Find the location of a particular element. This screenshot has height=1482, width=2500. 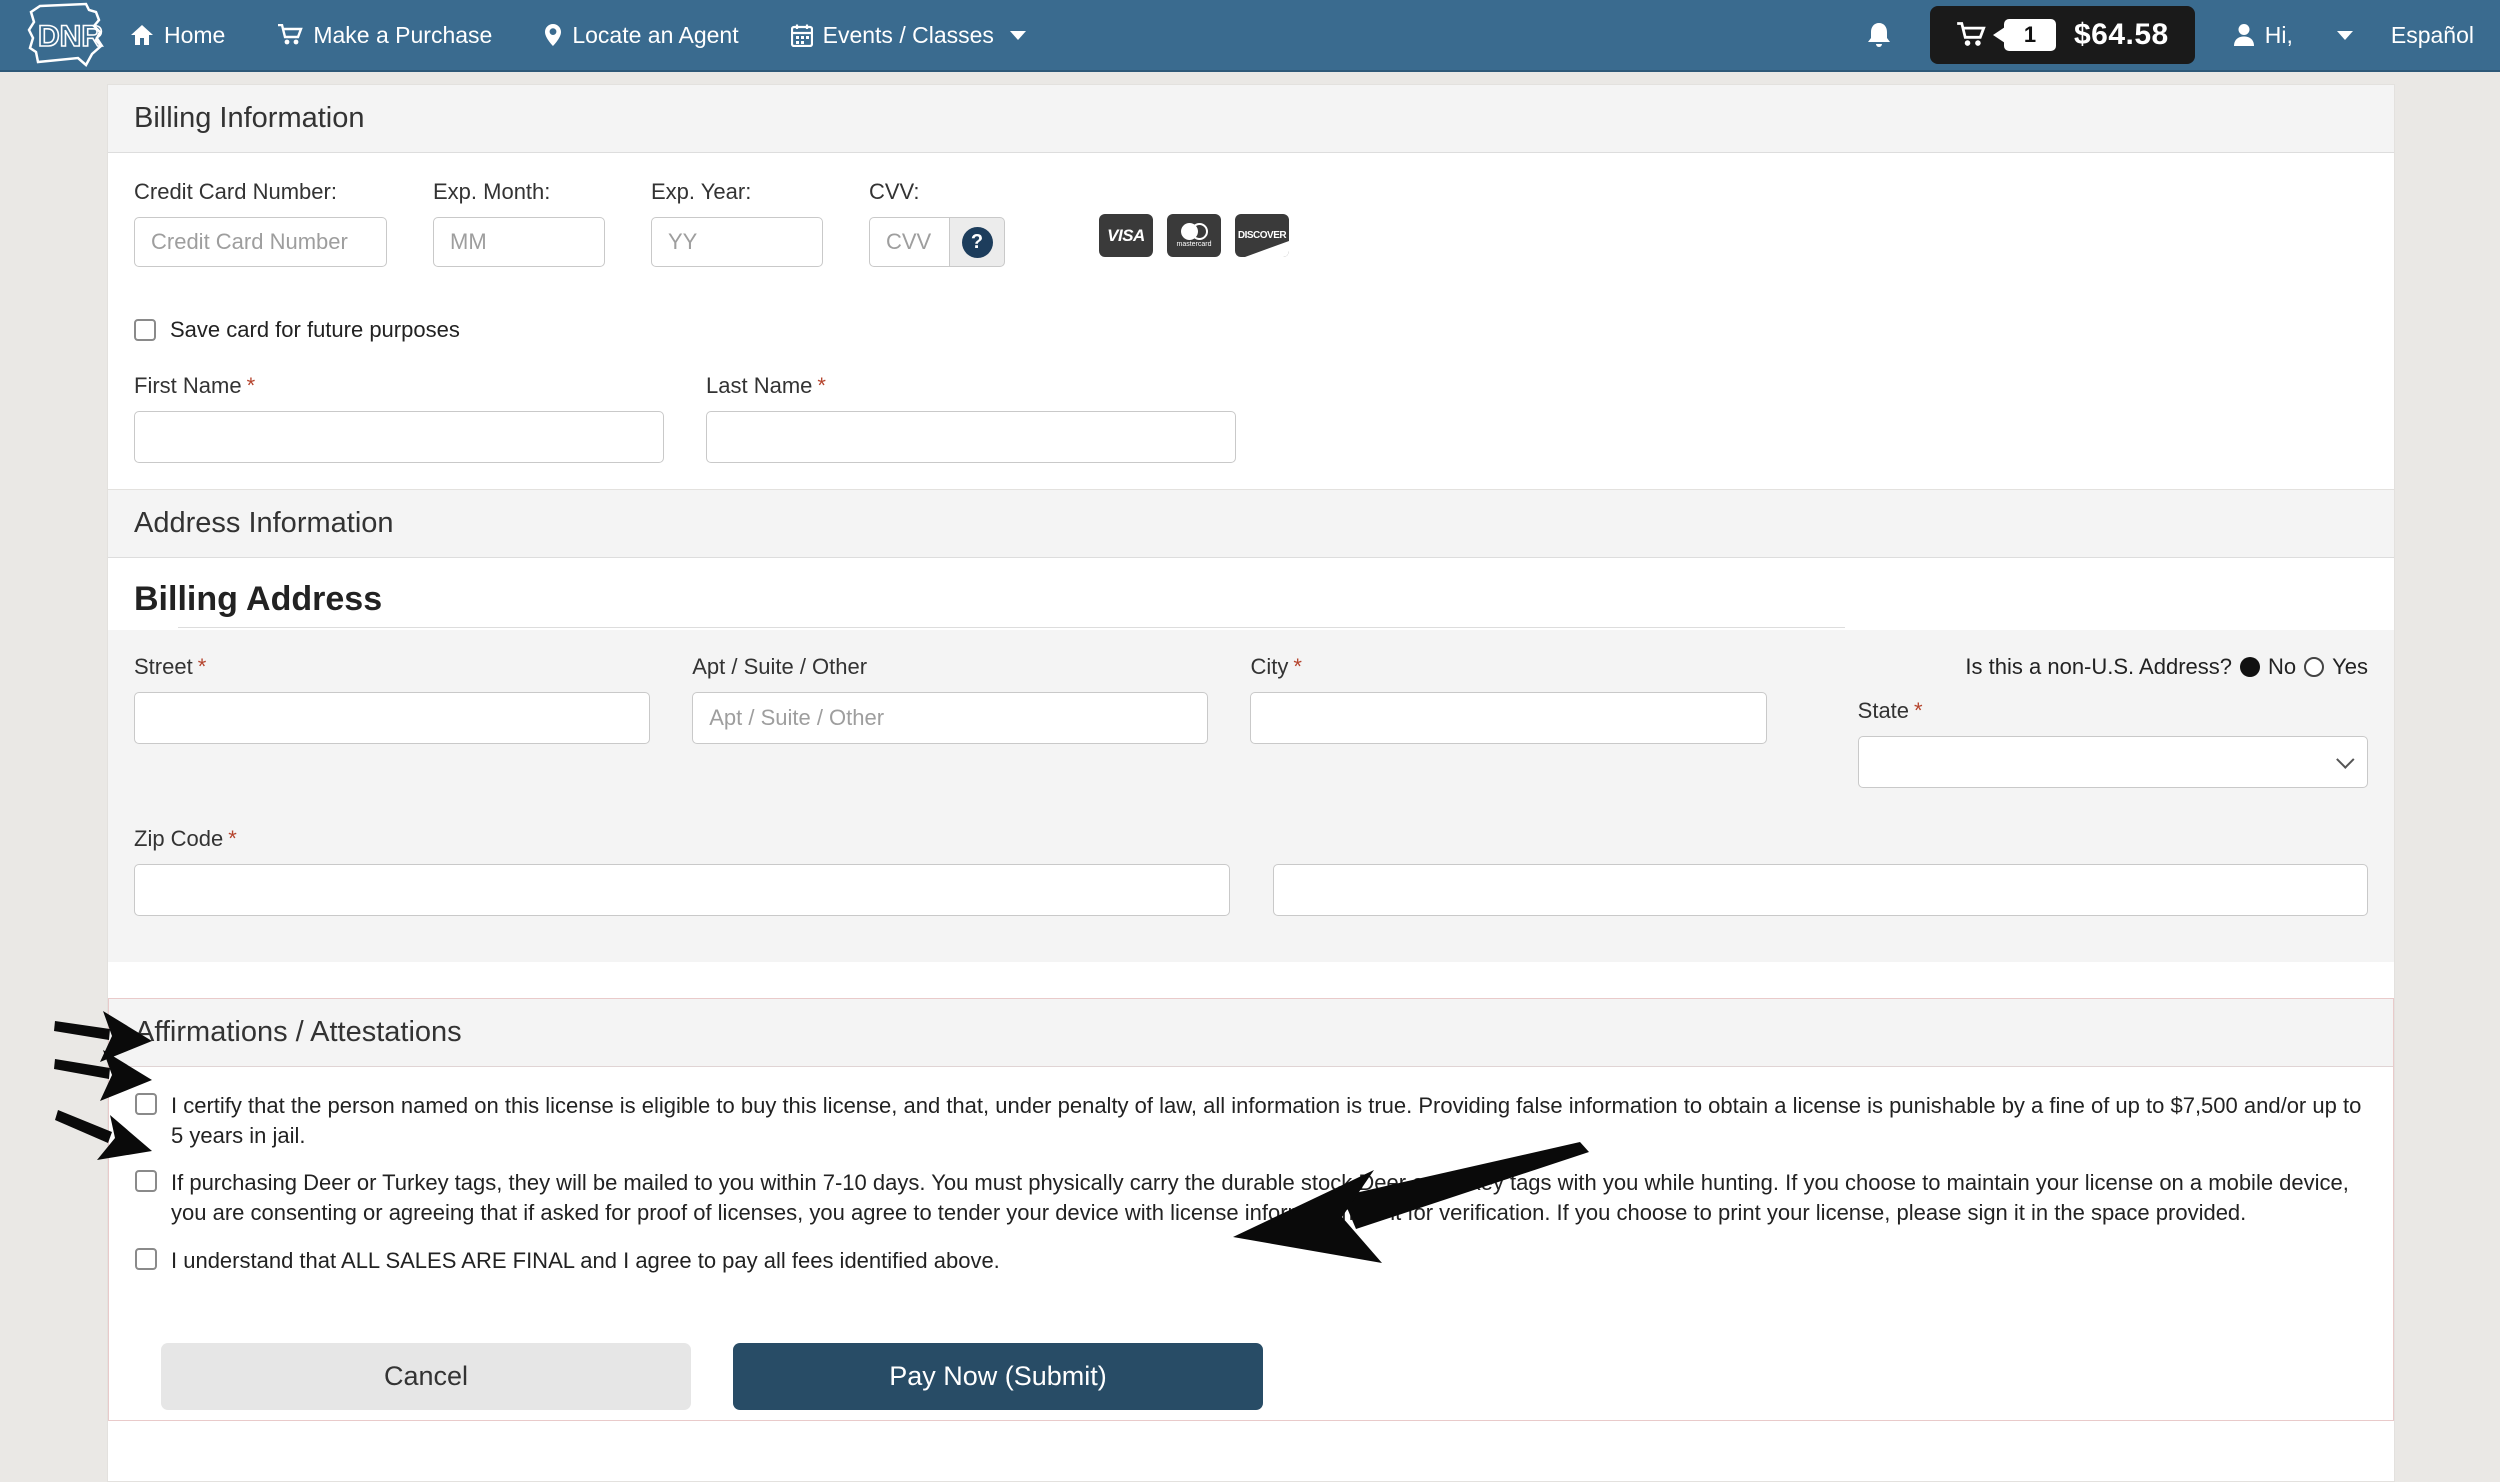

first-name-label: First Name * is located at coordinates (195, 385).